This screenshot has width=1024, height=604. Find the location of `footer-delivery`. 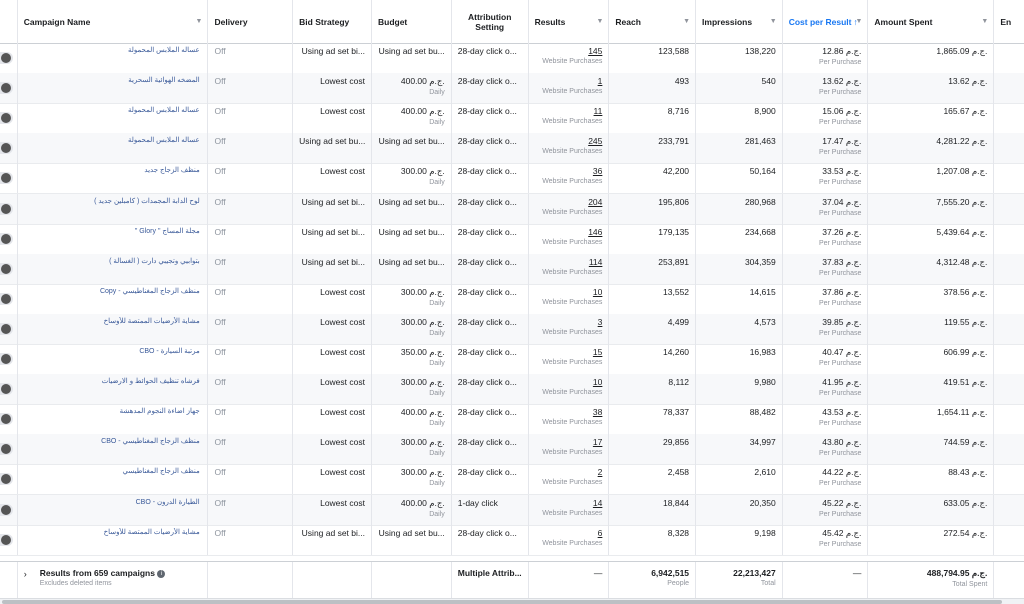

footer-delivery is located at coordinates (251, 580).